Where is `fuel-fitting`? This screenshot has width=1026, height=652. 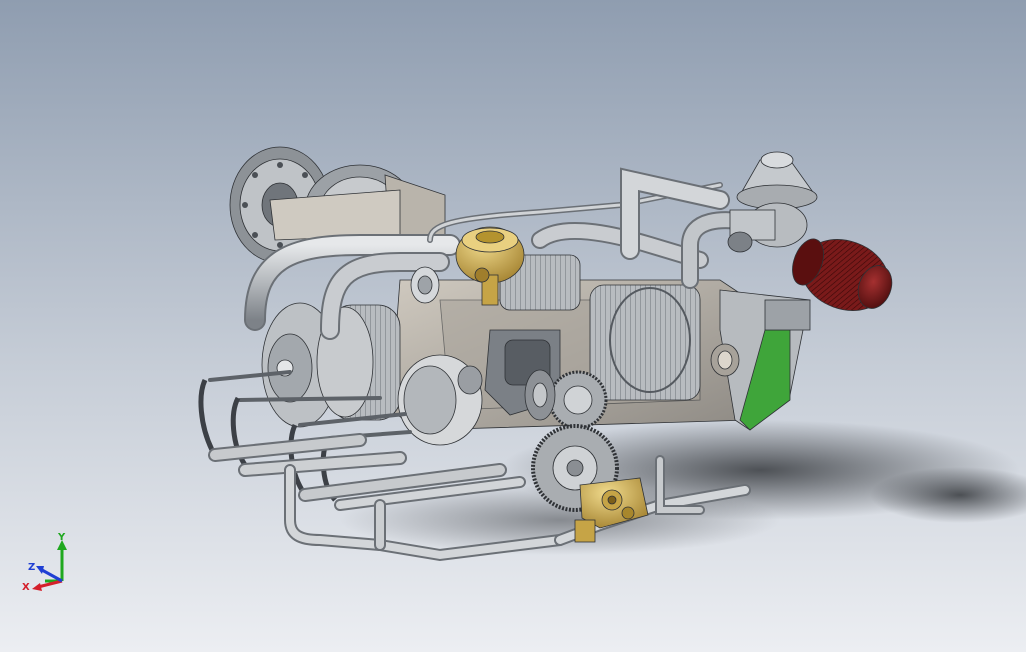
fuel-fitting is located at coordinates (425, 285).